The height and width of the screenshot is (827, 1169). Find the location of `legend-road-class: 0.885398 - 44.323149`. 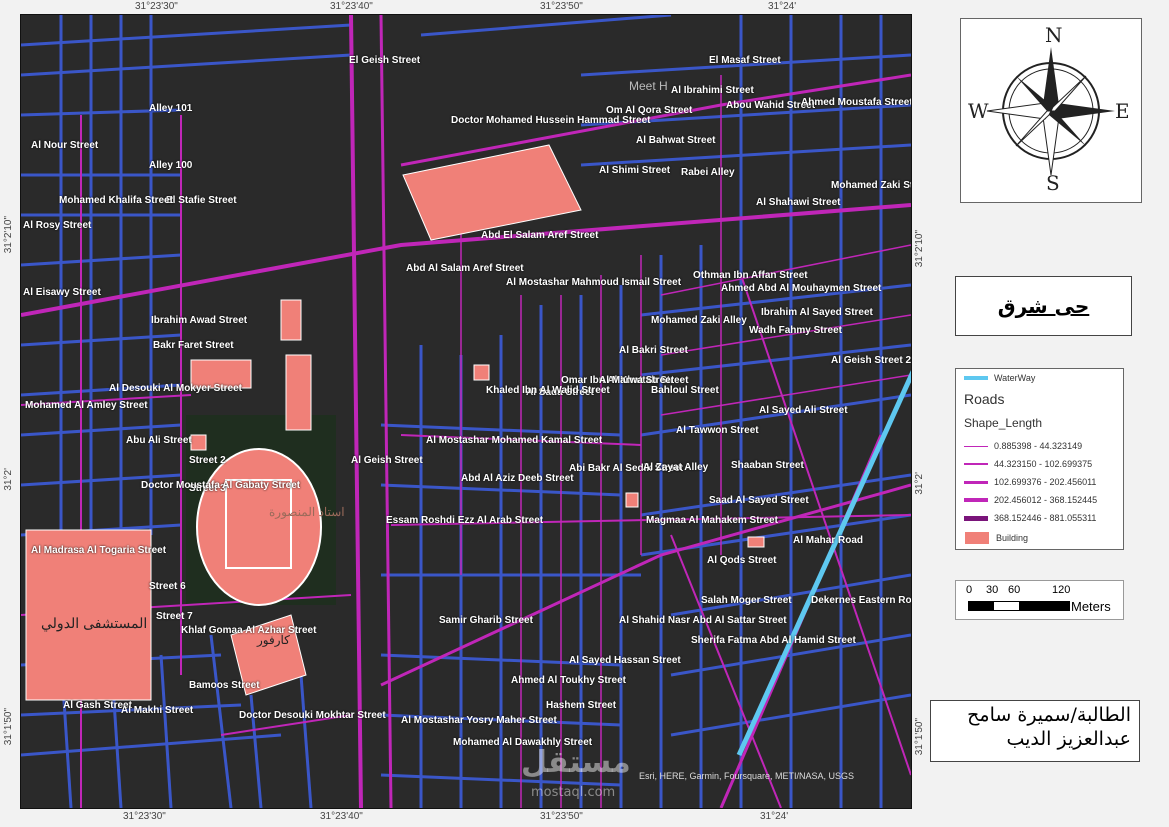

legend-road-class: 0.885398 - 44.323149 is located at coordinates (1023, 446).